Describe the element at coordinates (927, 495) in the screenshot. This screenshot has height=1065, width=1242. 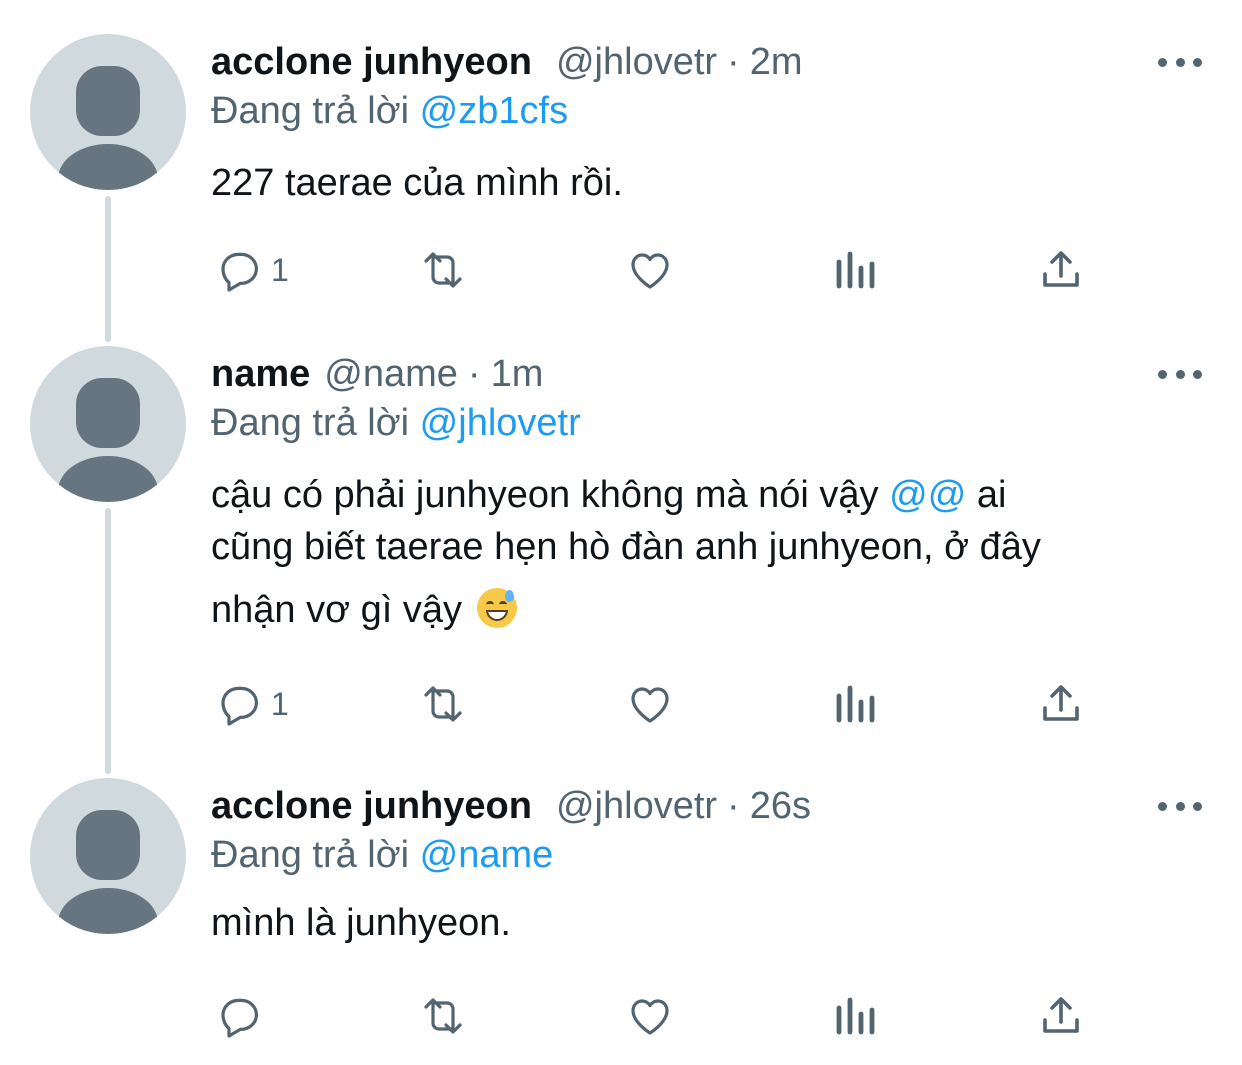
I see `text-mention: @@` at that location.